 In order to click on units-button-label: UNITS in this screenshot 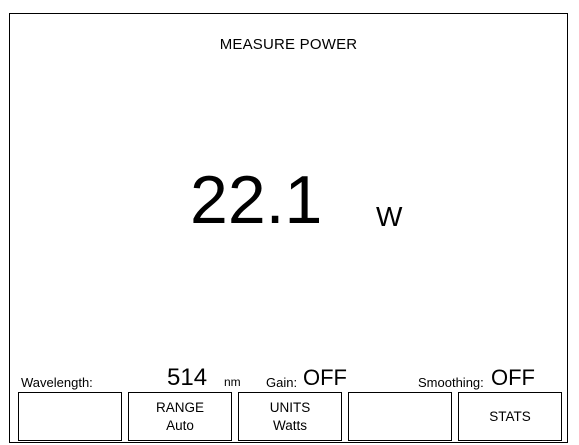, I will do `click(290, 407)`.